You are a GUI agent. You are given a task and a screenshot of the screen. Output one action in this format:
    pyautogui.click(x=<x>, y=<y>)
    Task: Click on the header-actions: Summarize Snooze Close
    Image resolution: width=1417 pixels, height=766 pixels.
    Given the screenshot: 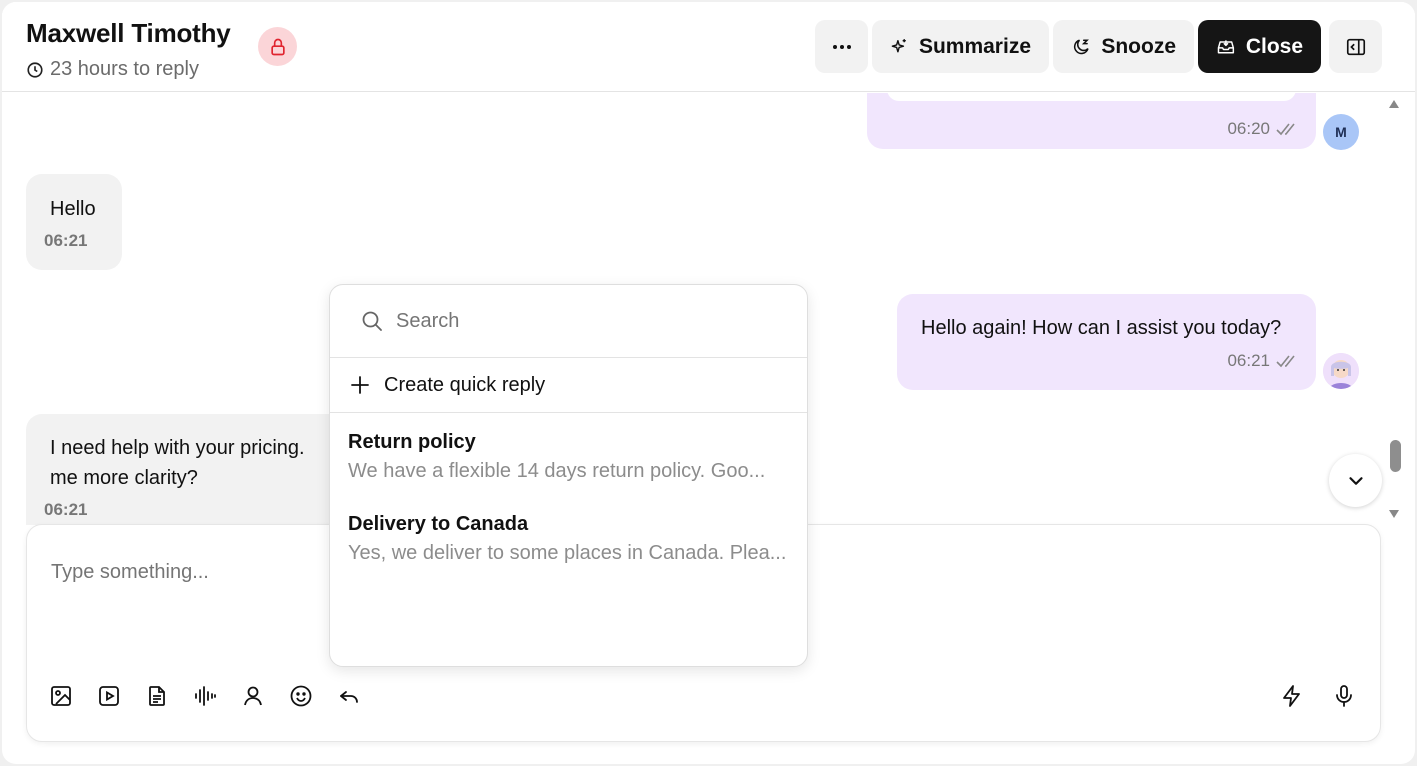 What is the action you would take?
    pyautogui.click(x=1098, y=46)
    